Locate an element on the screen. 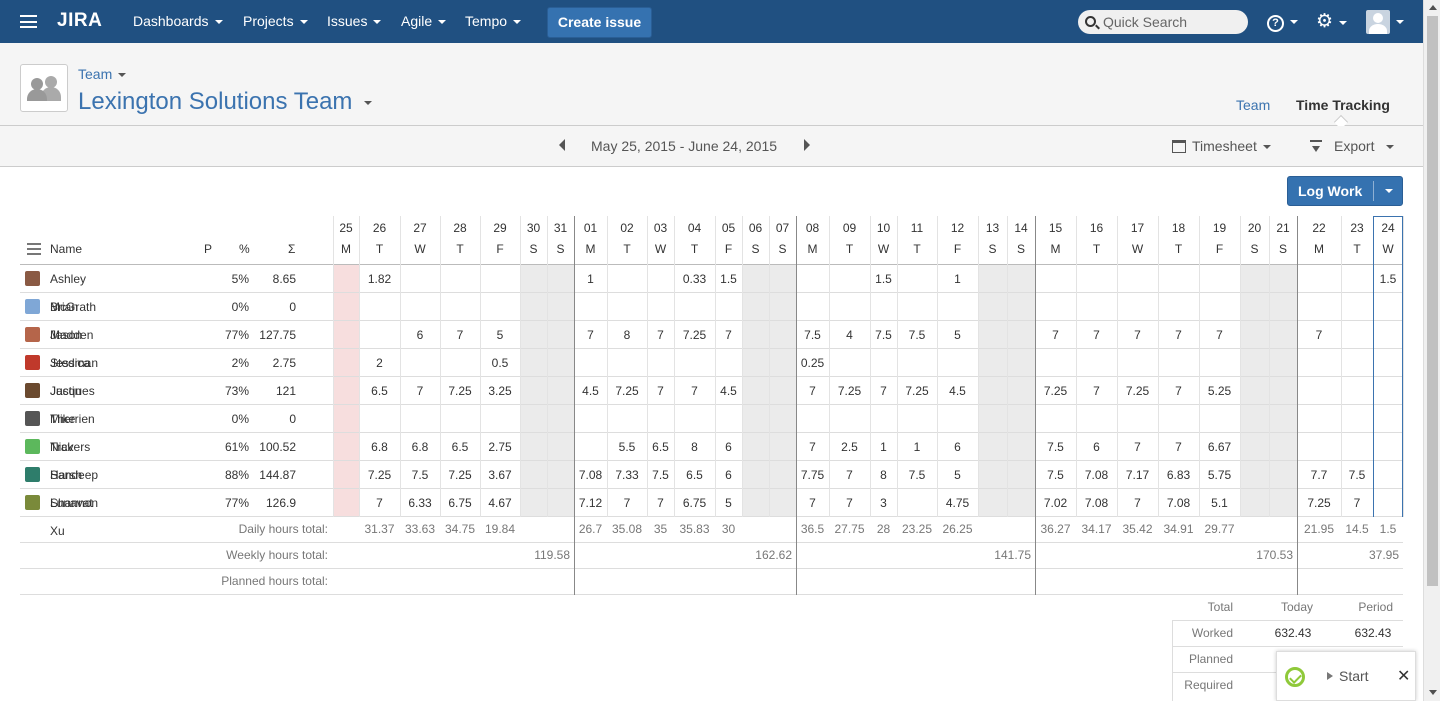 This screenshot has height=701, width=1440. hours-cell: 1 is located at coordinates (957, 279).